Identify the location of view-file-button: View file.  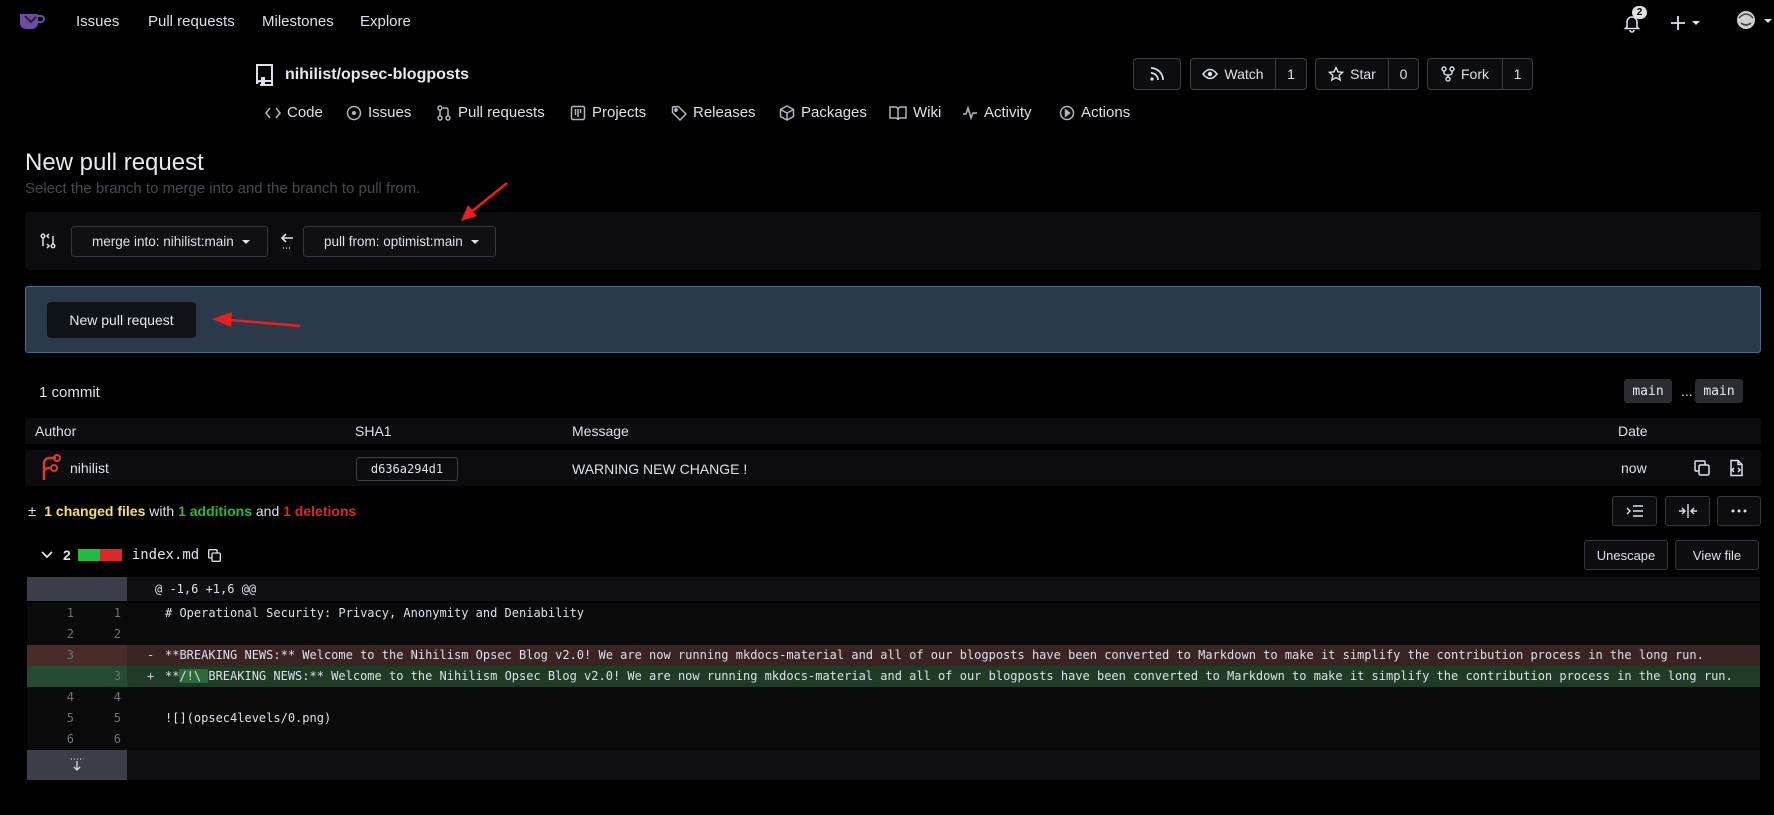
(1717, 555).